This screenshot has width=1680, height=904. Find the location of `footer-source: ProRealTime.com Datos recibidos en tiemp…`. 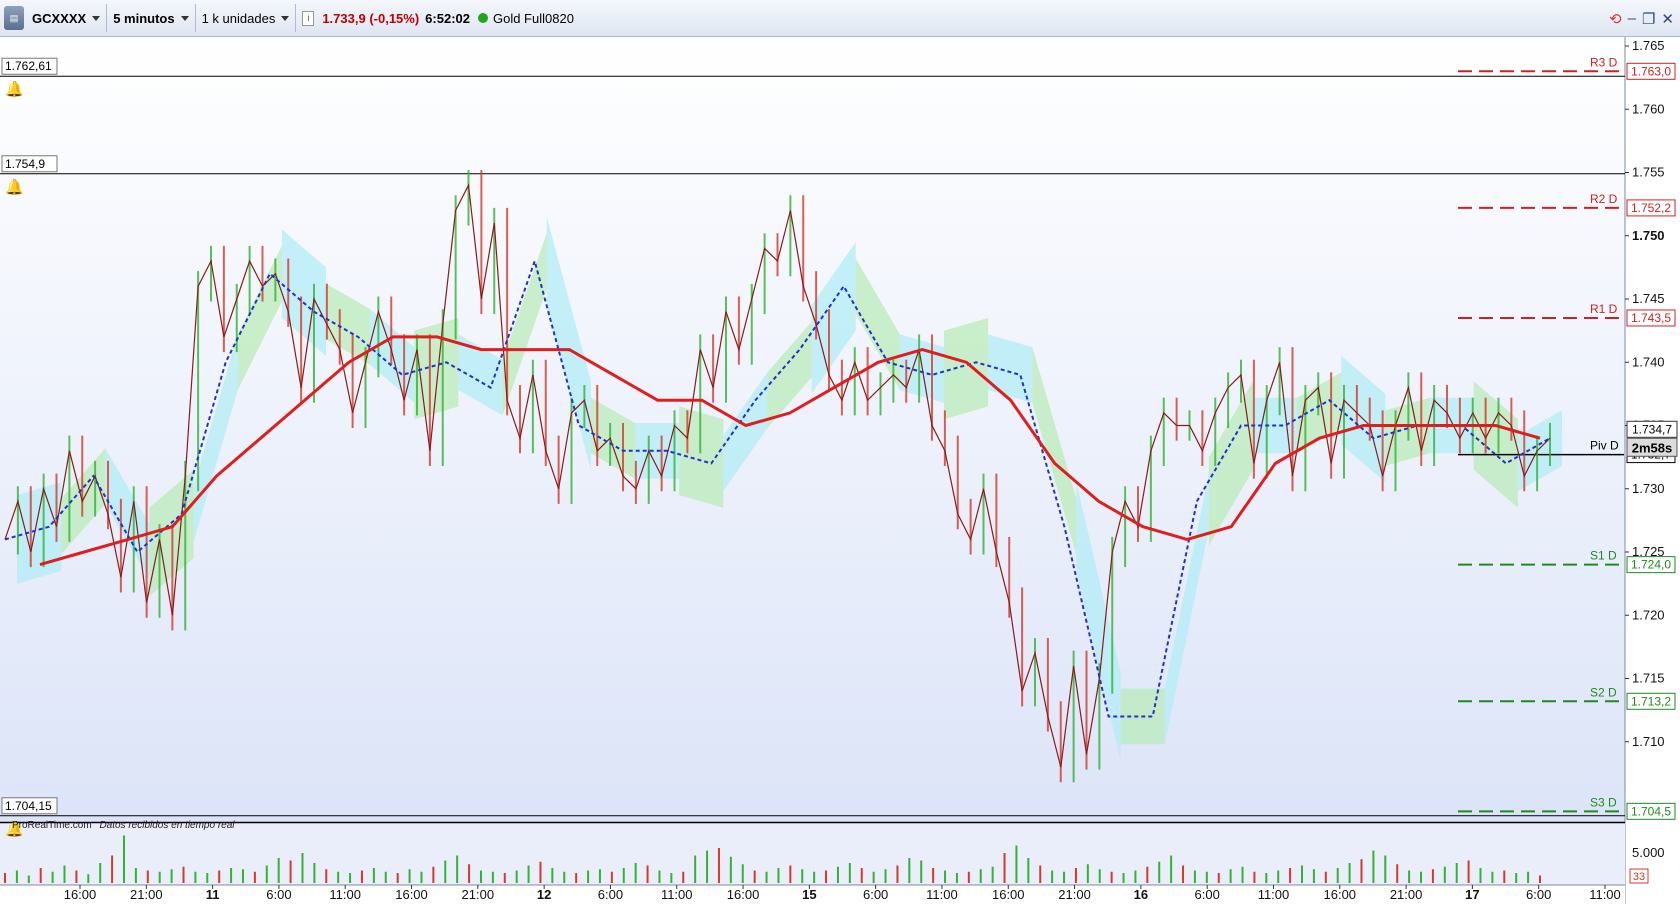

footer-source: ProRealTime.com Datos recibidos en tiemp… is located at coordinates (123, 825).